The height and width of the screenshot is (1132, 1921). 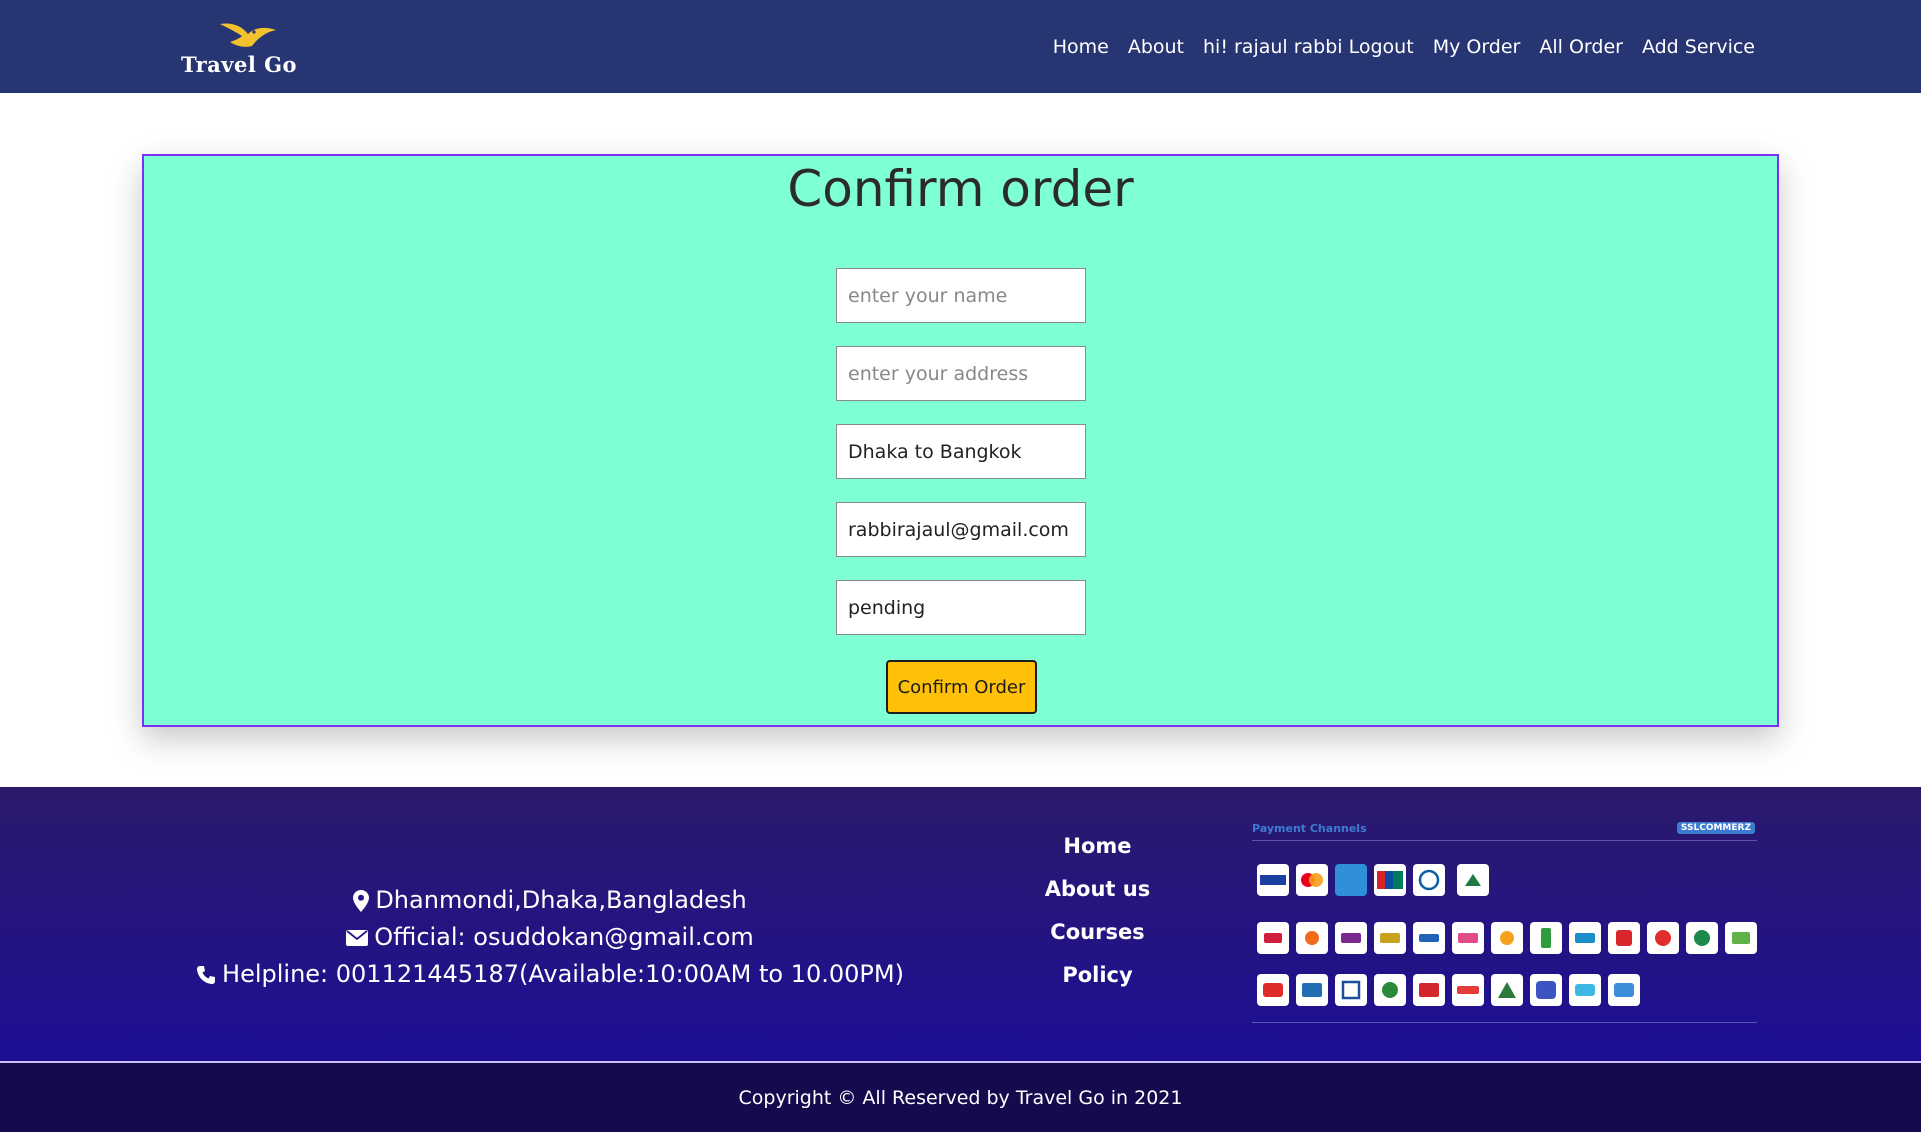 I want to click on logo: Travel Go, so click(x=250, y=48).